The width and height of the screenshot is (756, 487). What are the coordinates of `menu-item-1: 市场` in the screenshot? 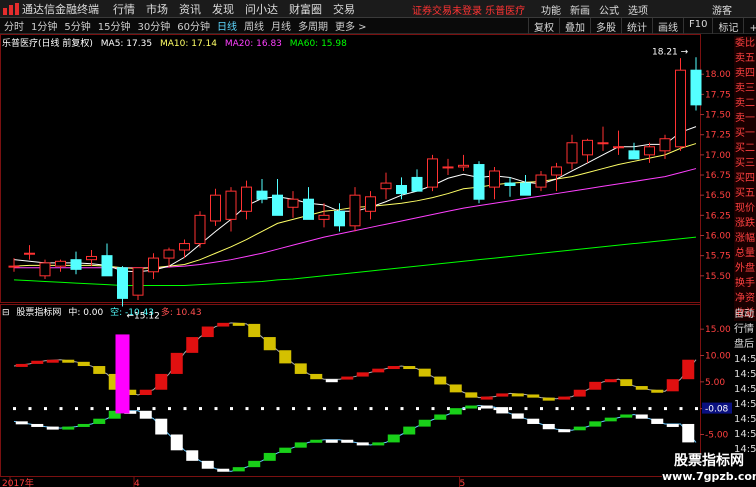 It's located at (157, 9).